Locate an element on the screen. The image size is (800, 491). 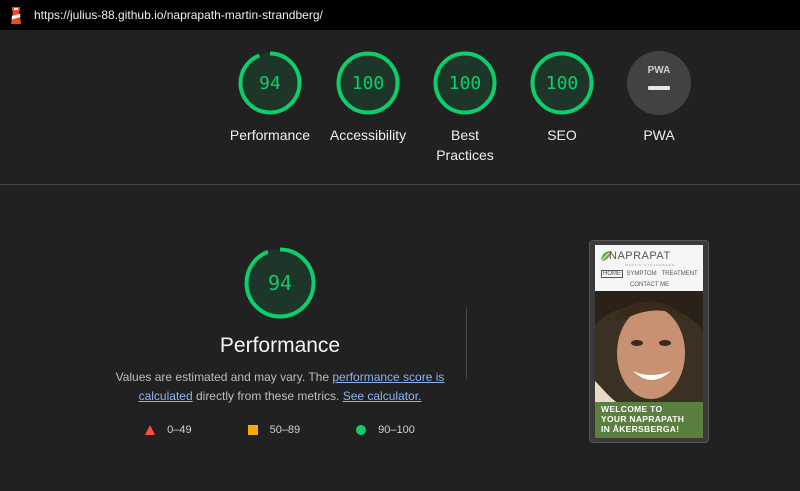
gauge-seo-arc: 100 is located at coordinates (562, 83).